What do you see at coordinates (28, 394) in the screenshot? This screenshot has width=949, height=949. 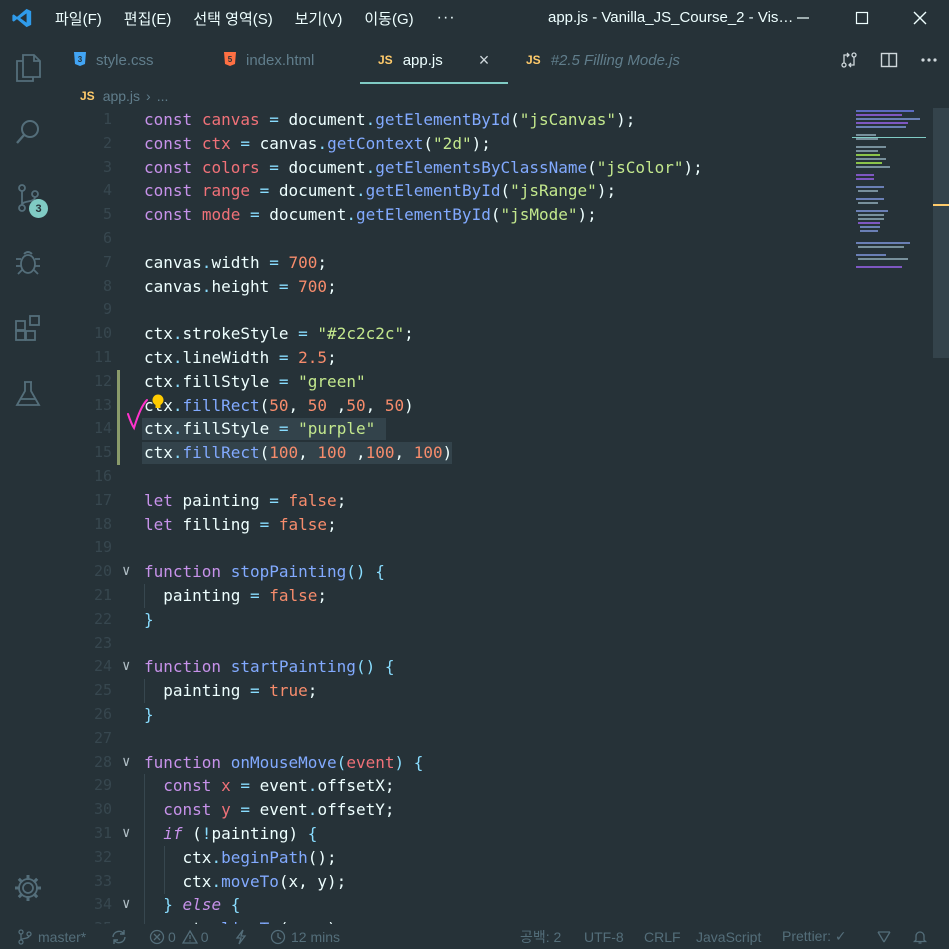 I see `testing-icon` at bounding box center [28, 394].